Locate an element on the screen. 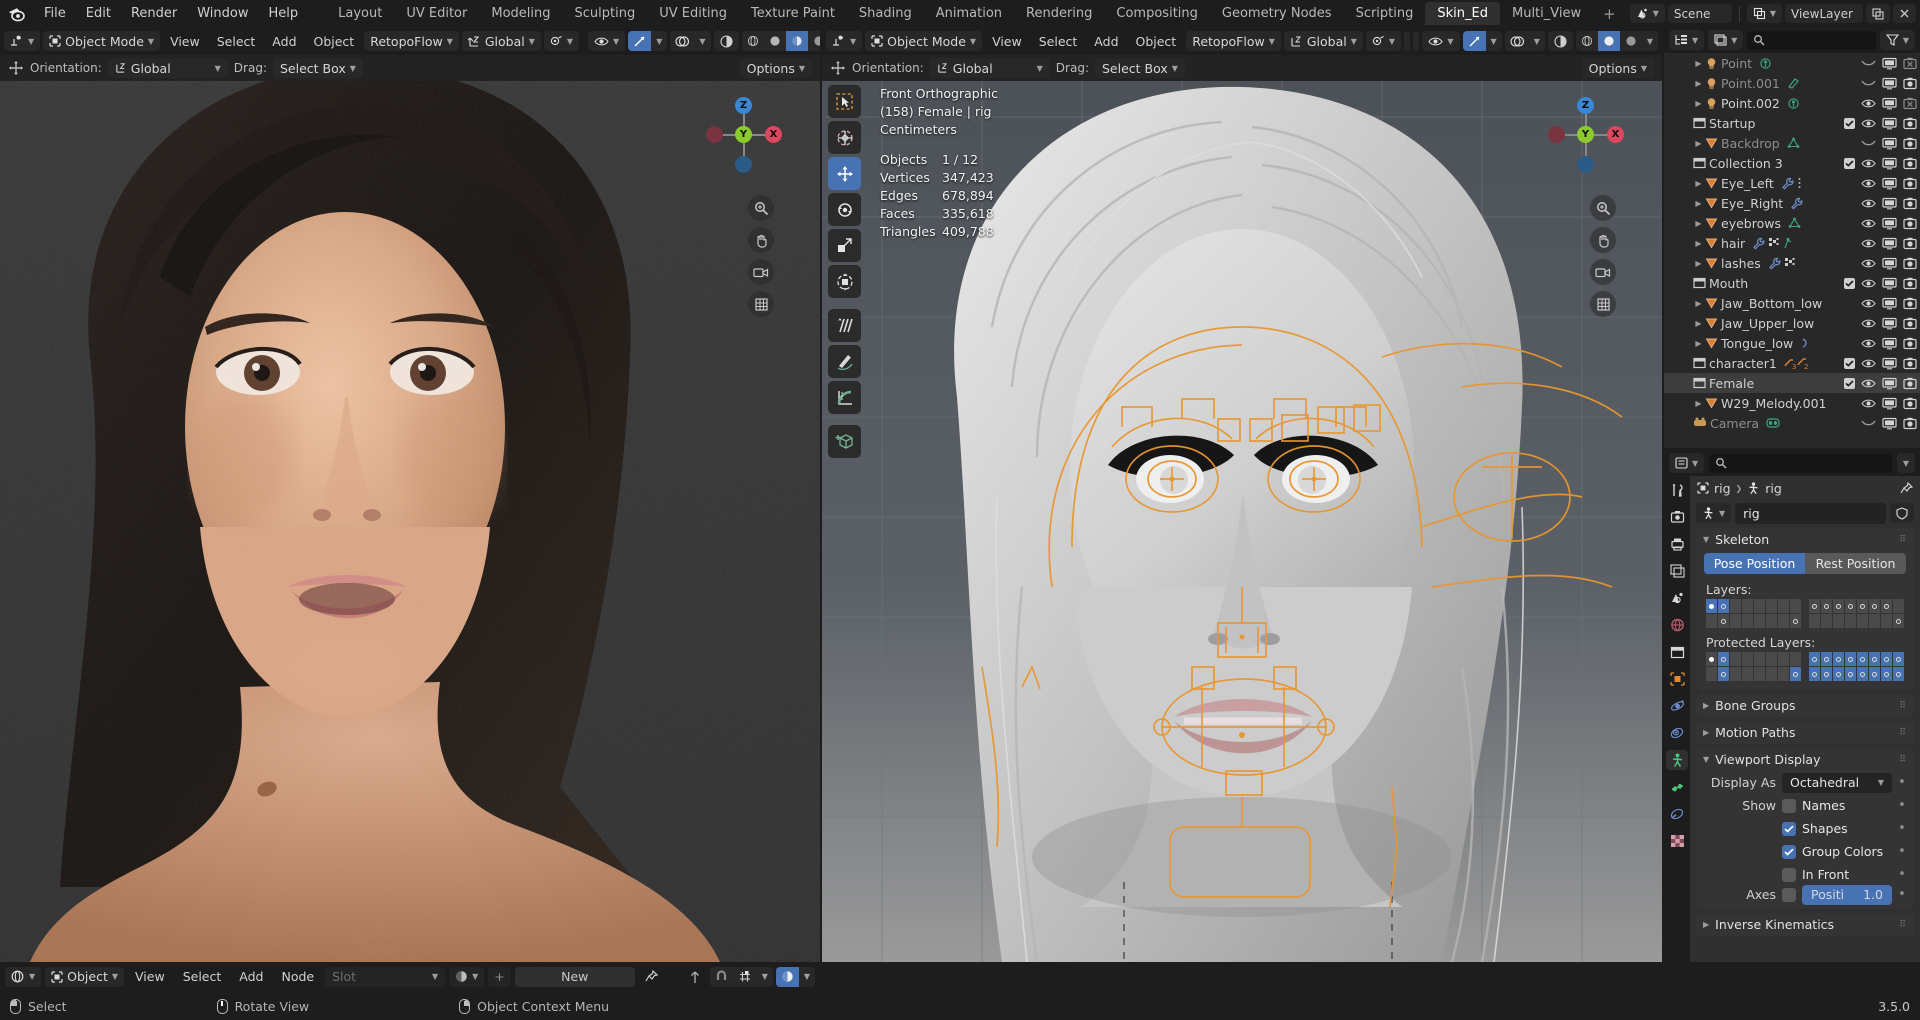  outliner-row: Collection 3 is located at coordinates (1792, 163).